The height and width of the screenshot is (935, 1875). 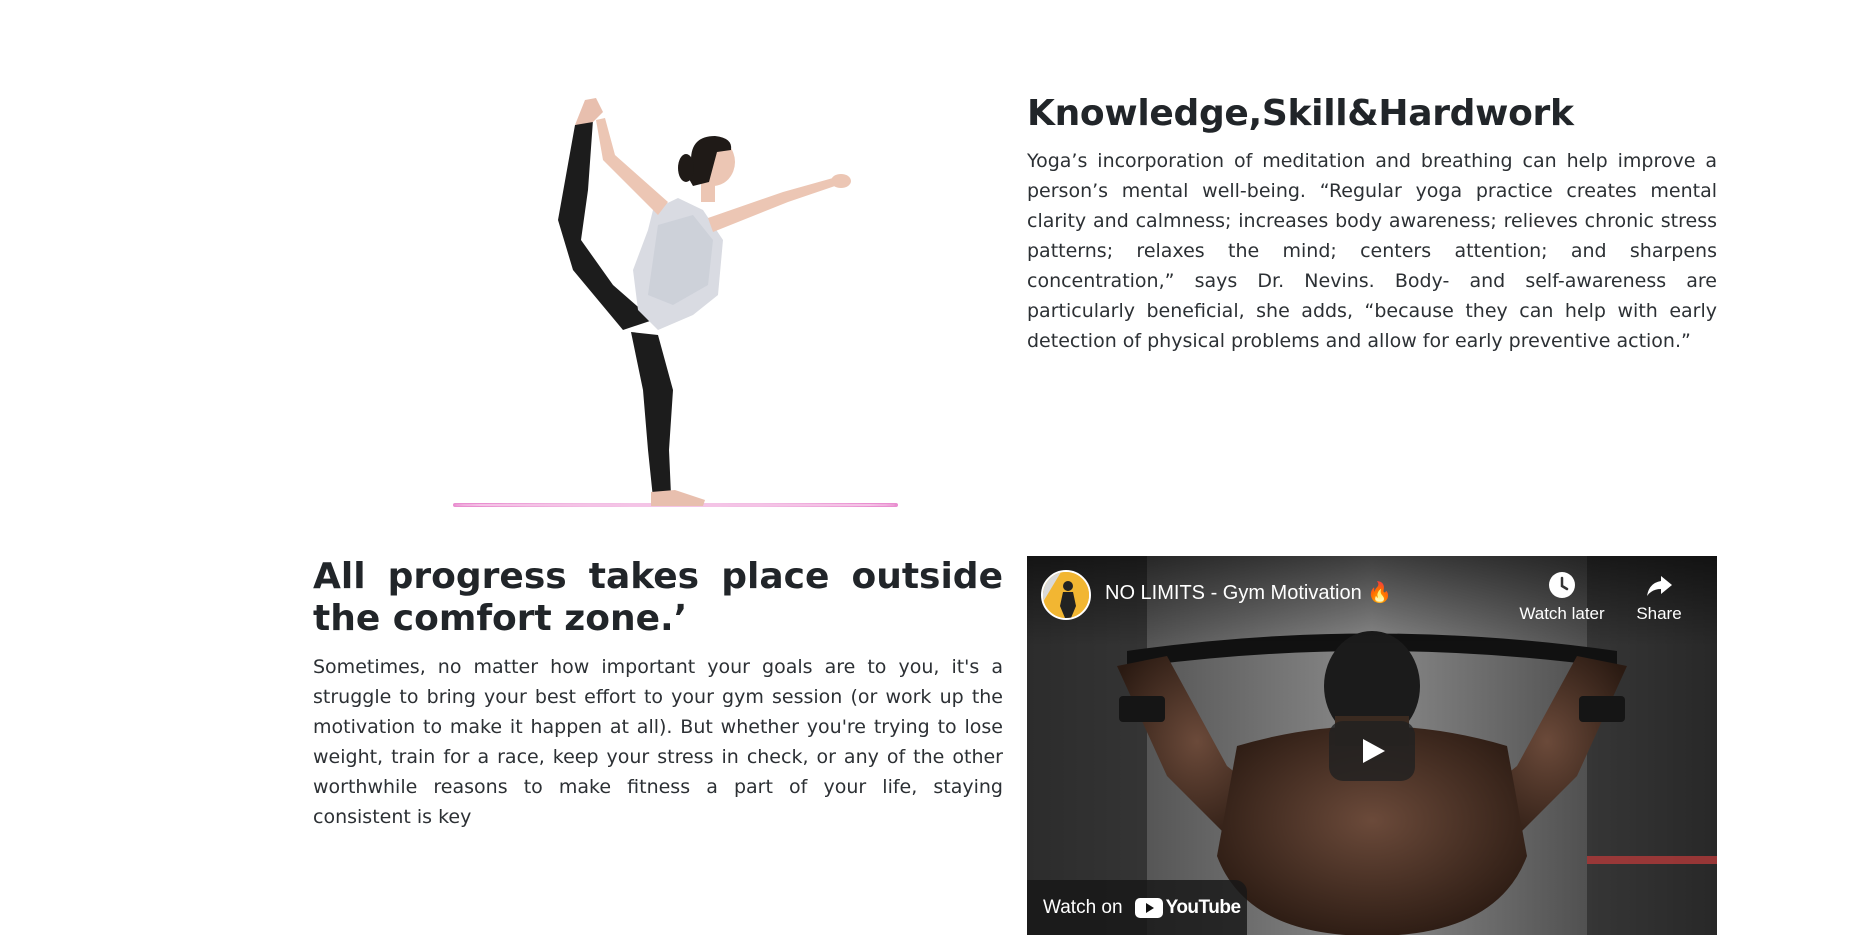 I want to click on video-title: NO LIMITS - Gym Motivation 🔥, so click(x=1248, y=592).